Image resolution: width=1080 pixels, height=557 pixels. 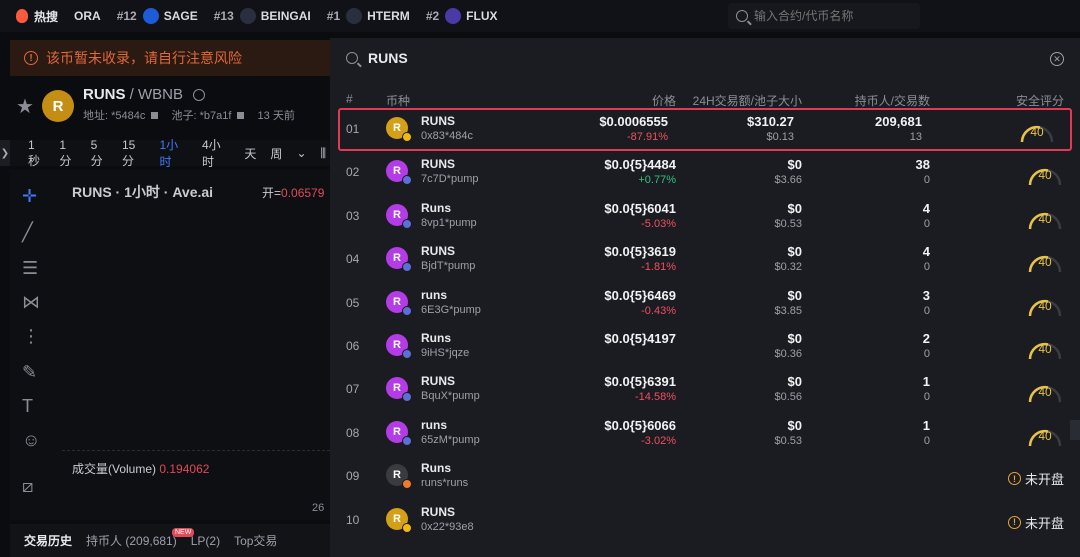 What do you see at coordinates (143, 192) in the screenshot?
I see `chart-title: RUNS · 1小时 · Ave.ai` at bounding box center [143, 192].